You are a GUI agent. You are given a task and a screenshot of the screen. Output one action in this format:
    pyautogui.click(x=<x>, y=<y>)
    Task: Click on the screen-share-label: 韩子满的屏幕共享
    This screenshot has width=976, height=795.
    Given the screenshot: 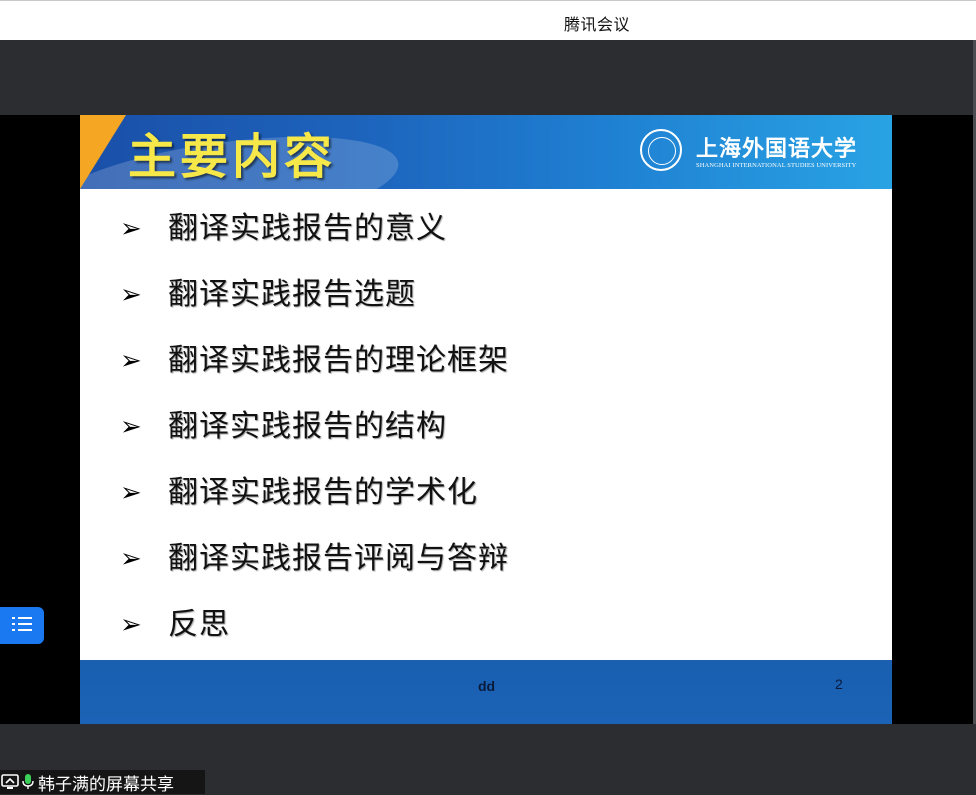 What is the action you would take?
    pyautogui.click(x=102, y=782)
    